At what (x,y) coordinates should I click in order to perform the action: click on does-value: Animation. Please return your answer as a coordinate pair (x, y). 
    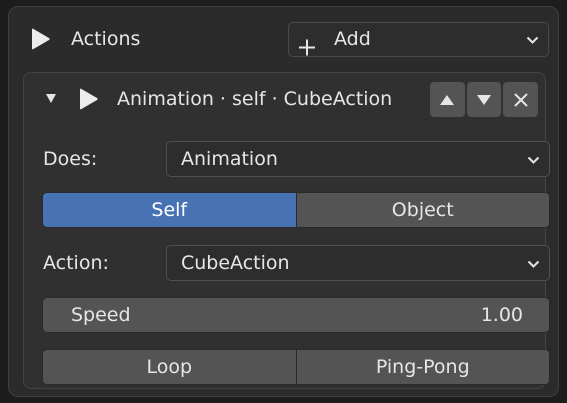
    Looking at the image, I should click on (229, 159).